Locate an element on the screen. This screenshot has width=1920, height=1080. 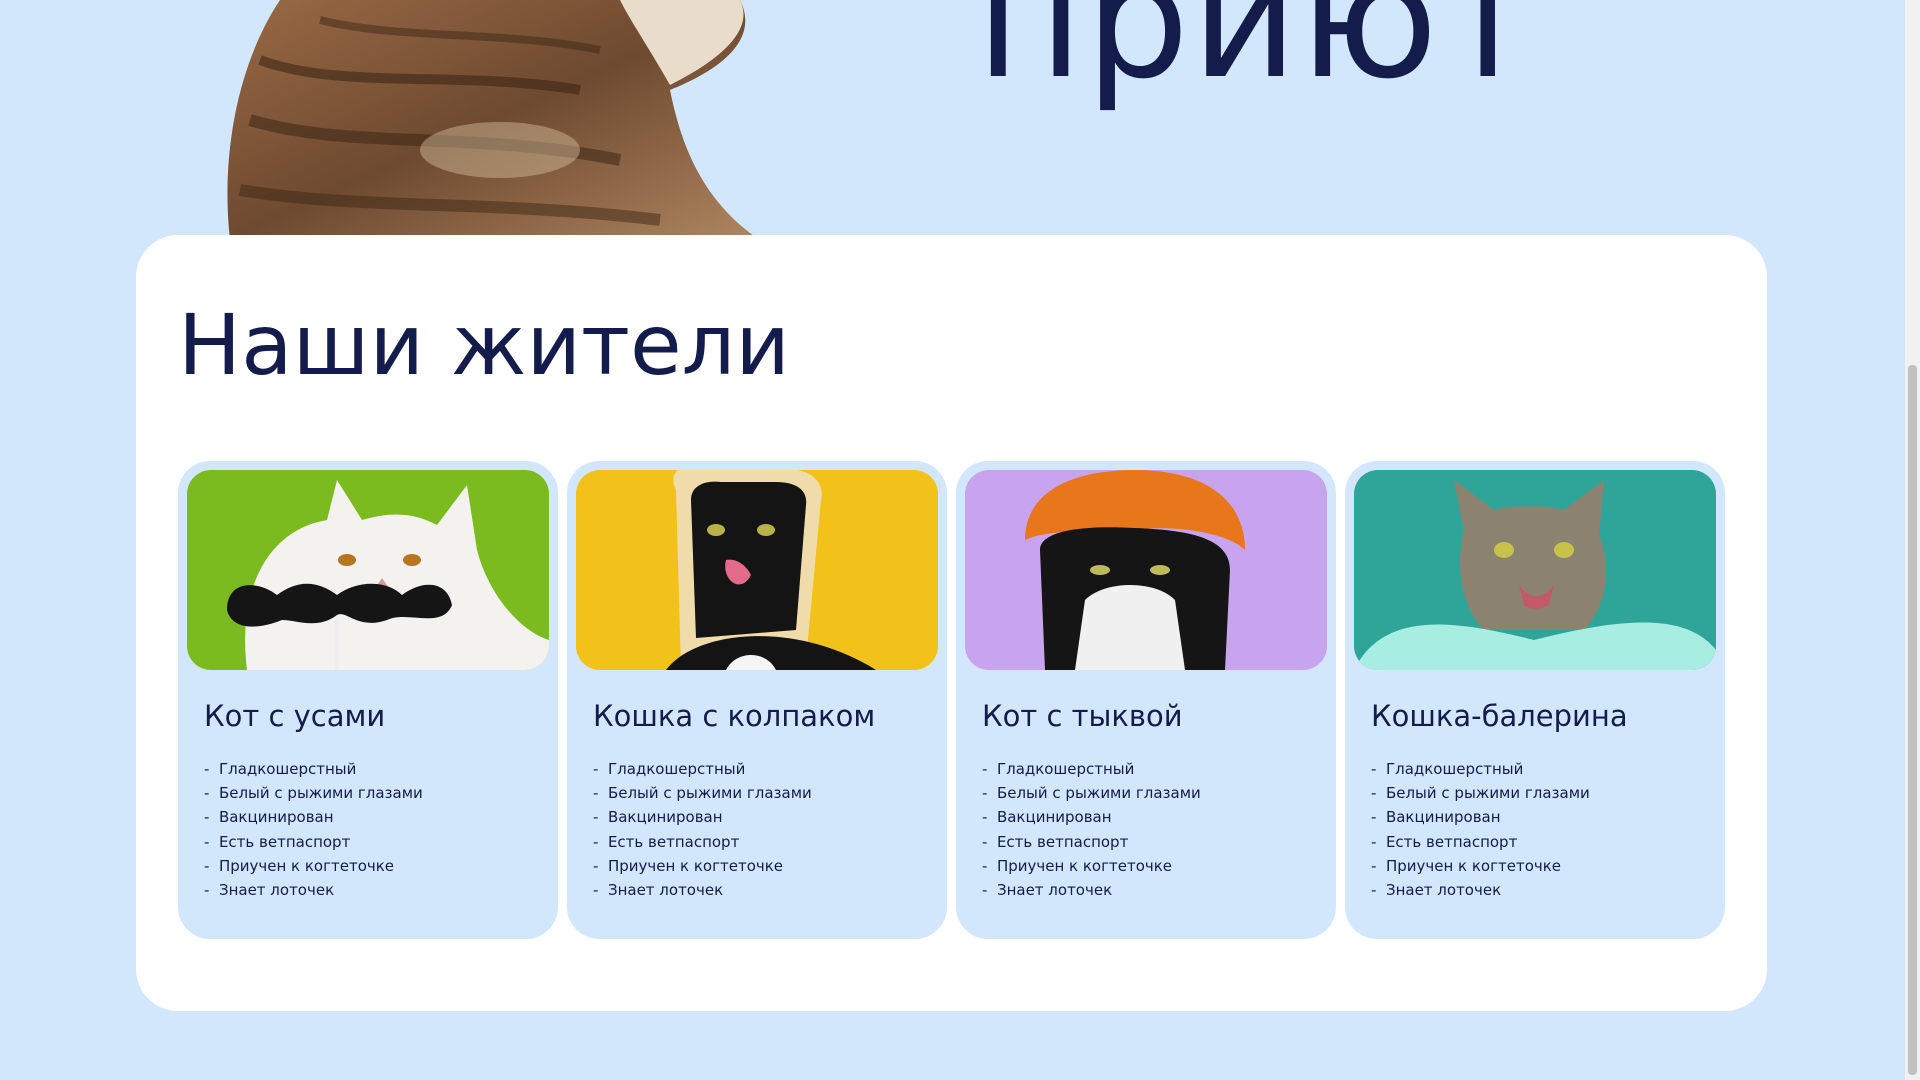
black-cat-bread-photo is located at coordinates (757, 570).